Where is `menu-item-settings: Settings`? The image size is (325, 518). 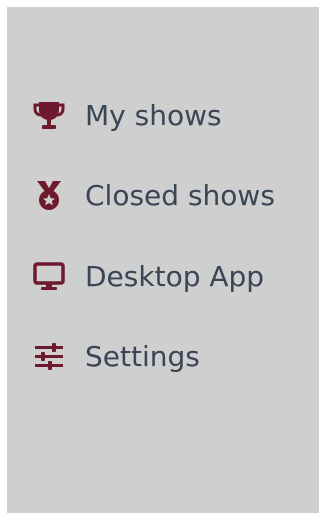
menu-item-settings: Settings is located at coordinates (115, 356).